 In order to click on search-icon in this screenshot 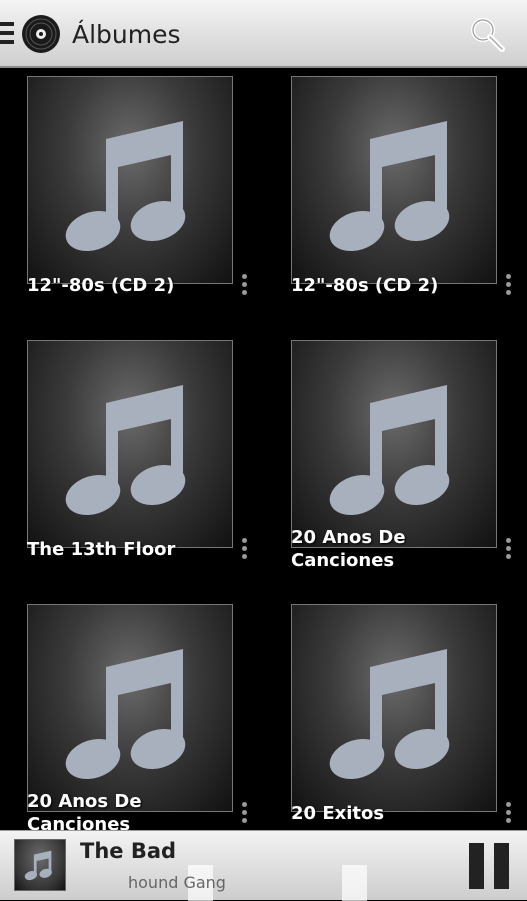, I will do `click(487, 34)`.